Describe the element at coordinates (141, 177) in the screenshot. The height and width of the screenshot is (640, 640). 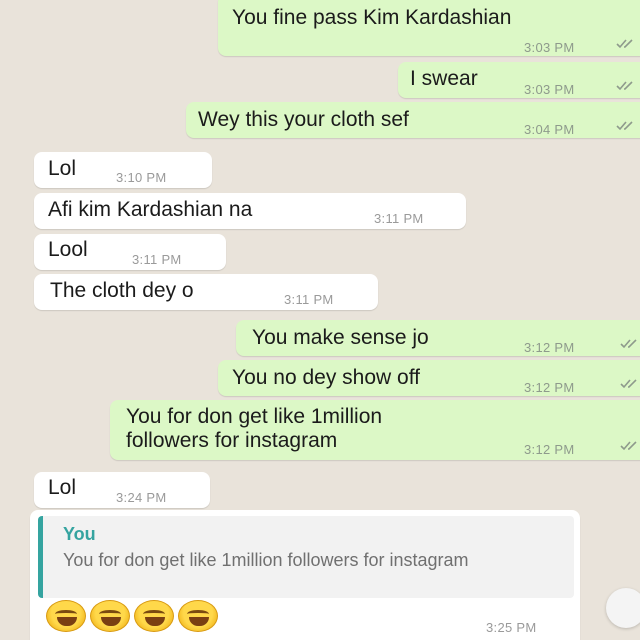
I see `message-time: 3:10 PM` at that location.